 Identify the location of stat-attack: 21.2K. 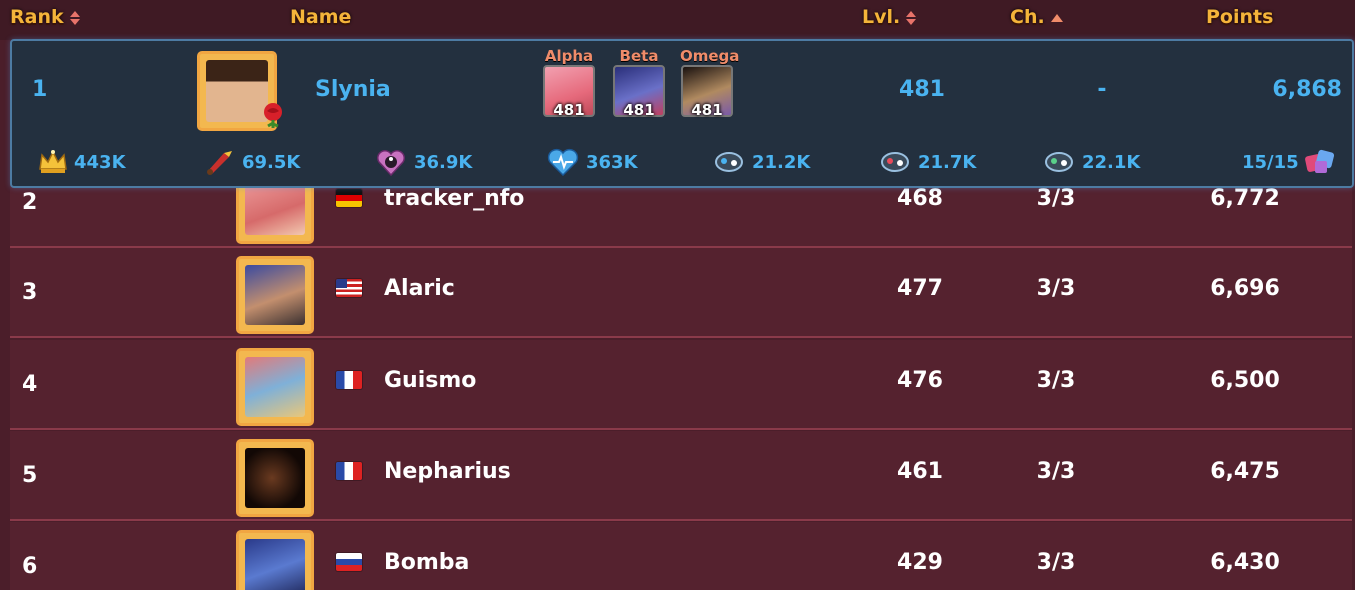
(761, 162).